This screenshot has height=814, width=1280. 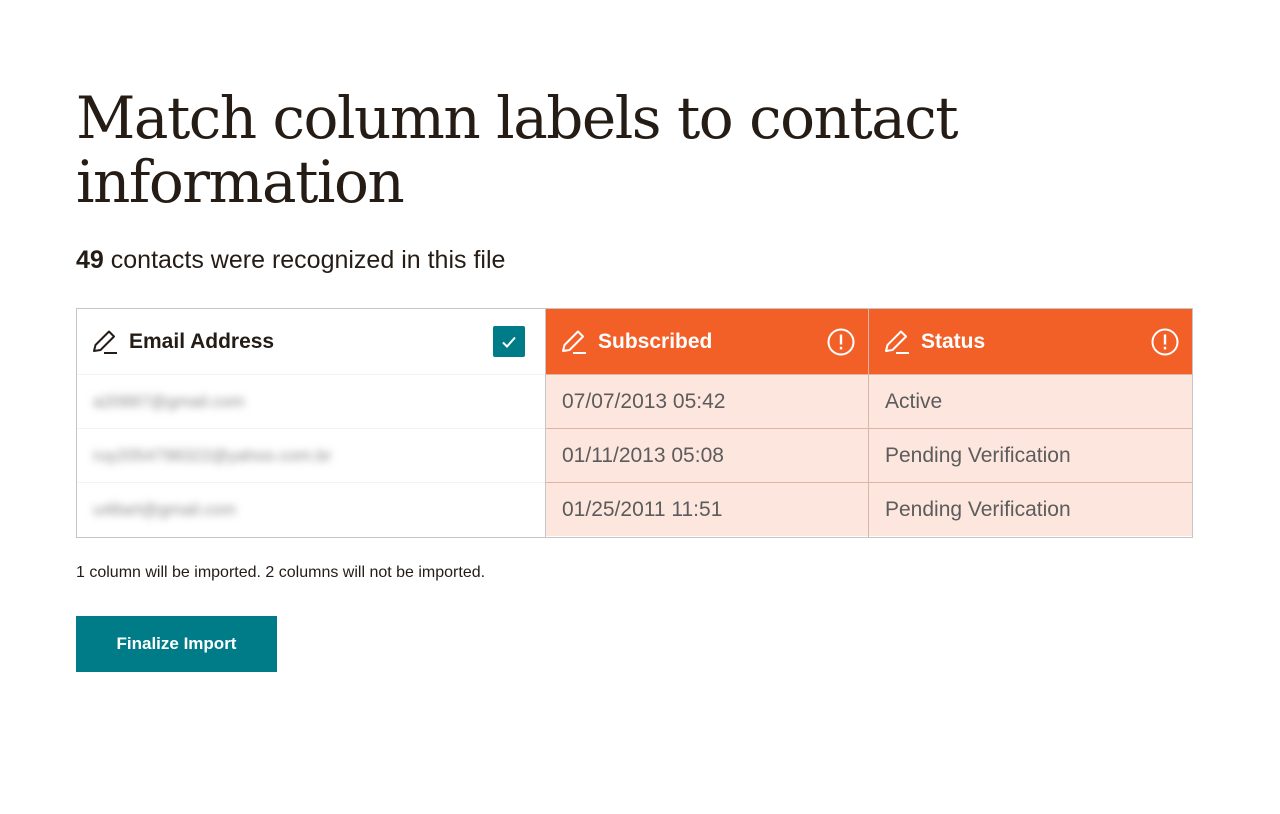 I want to click on column-include-checkbox, so click(x=509, y=341).